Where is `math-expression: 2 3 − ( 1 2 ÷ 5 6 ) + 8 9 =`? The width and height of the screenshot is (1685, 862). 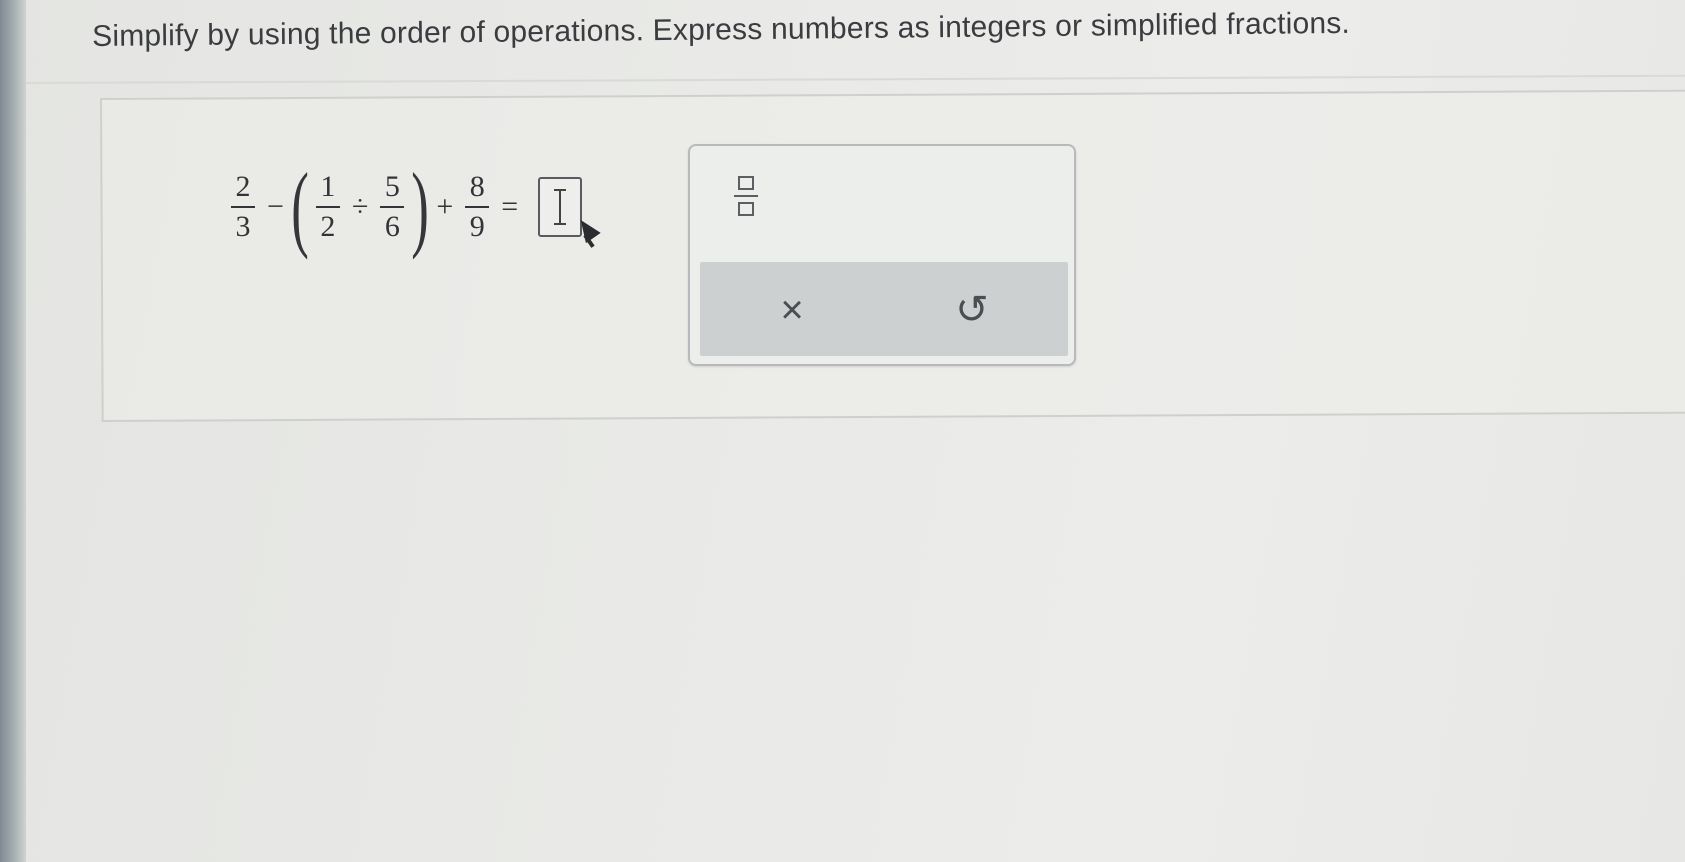 math-expression: 2 3 − ( 1 2 ÷ 5 6 ) + 8 9 = is located at coordinates (404, 207).